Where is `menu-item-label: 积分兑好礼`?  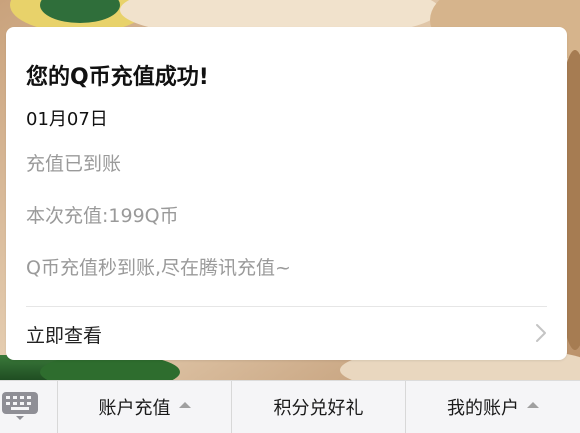 menu-item-label: 积分兑好礼 is located at coordinates (318, 408).